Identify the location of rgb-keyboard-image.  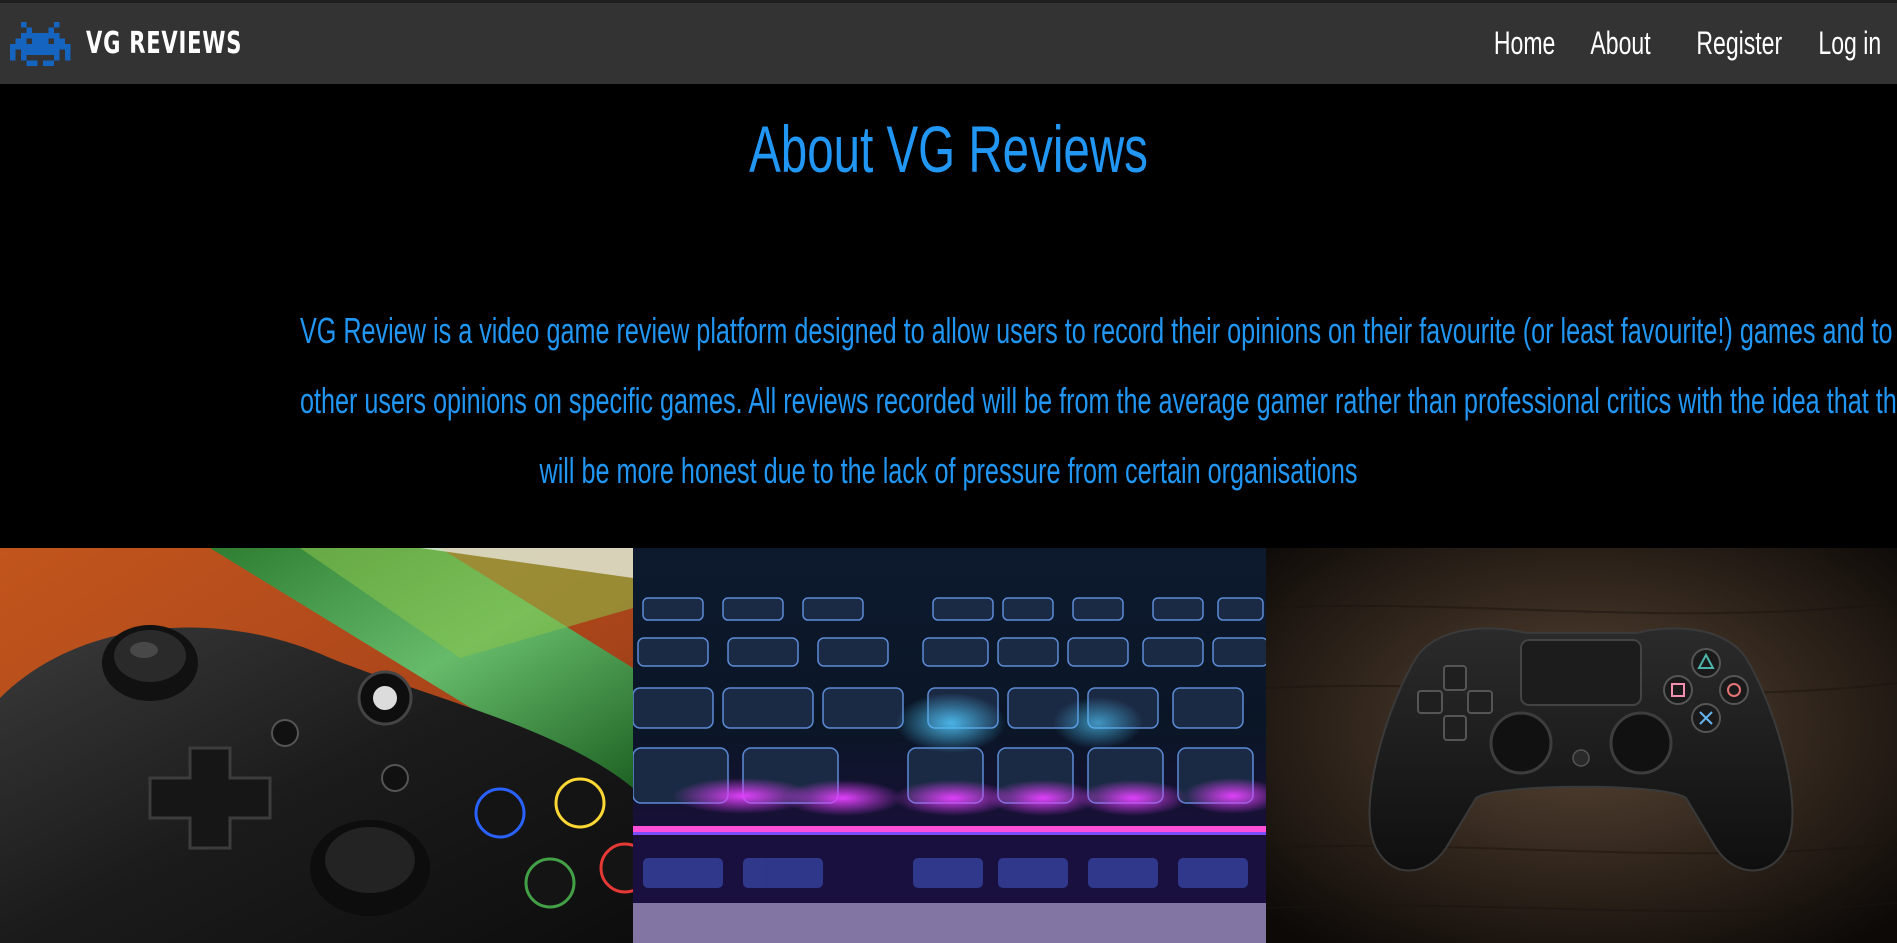
(949, 745).